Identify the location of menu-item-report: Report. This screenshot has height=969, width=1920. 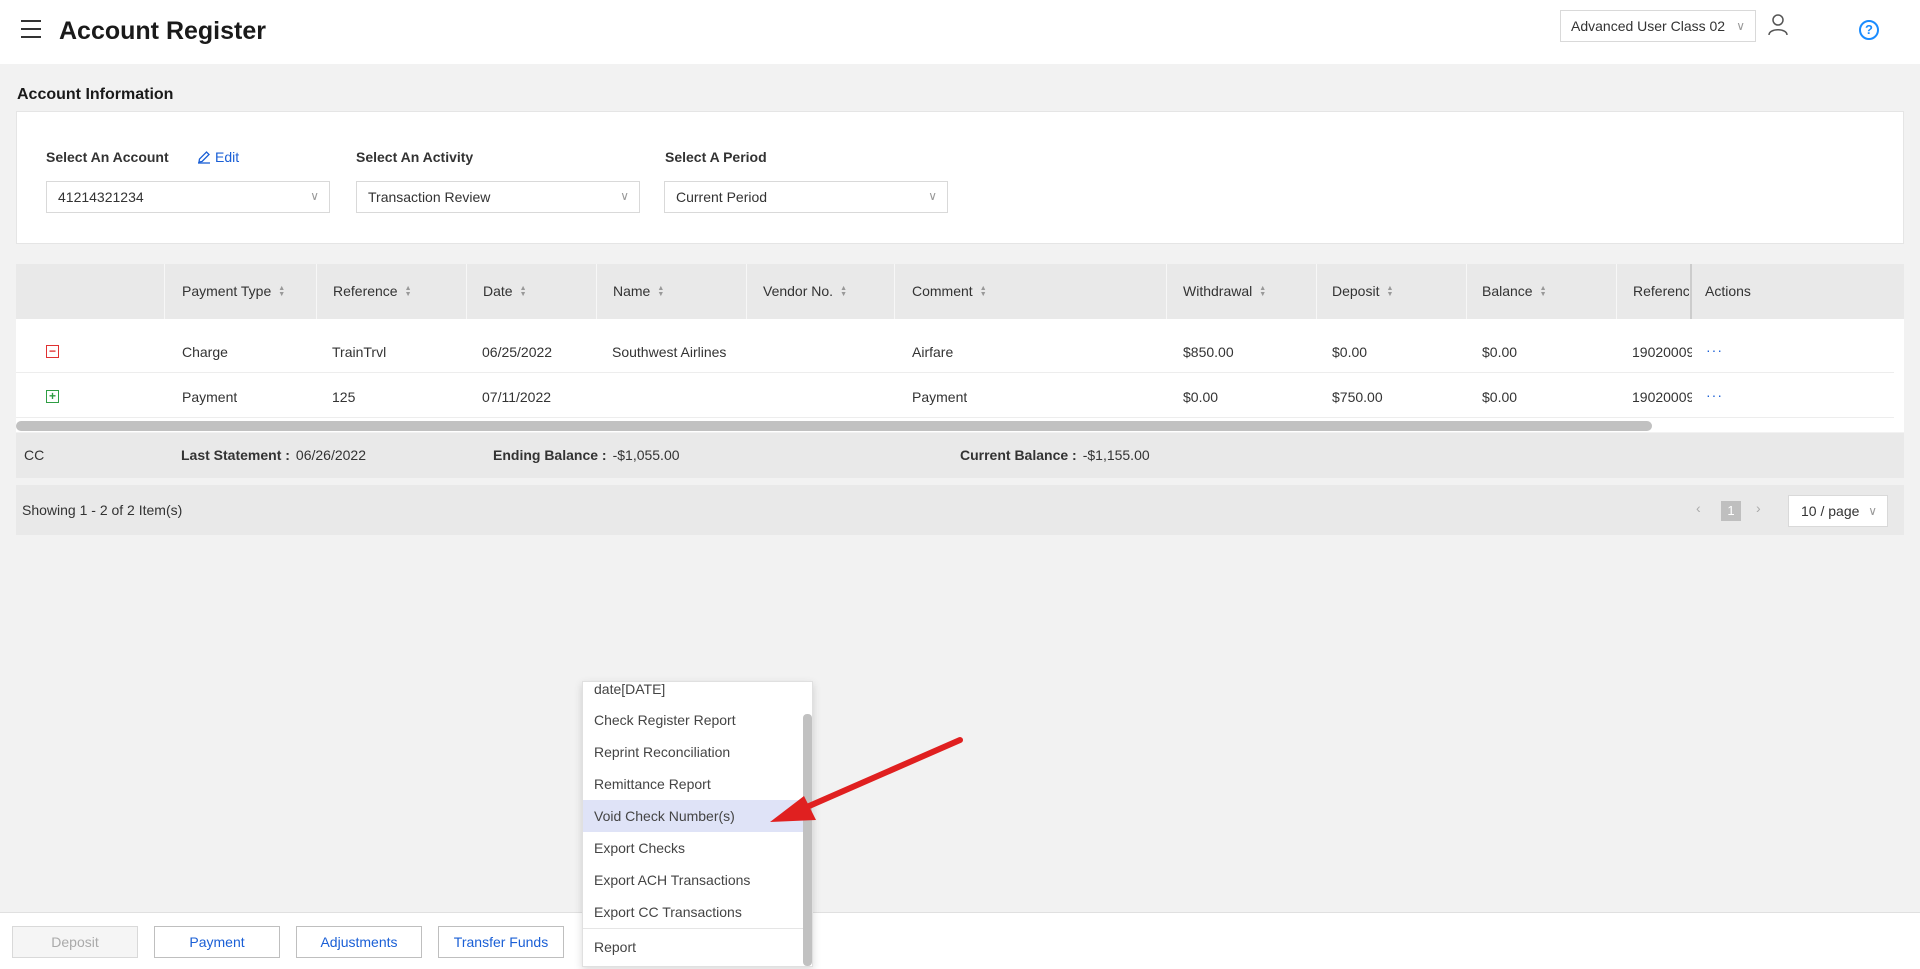
(693, 947).